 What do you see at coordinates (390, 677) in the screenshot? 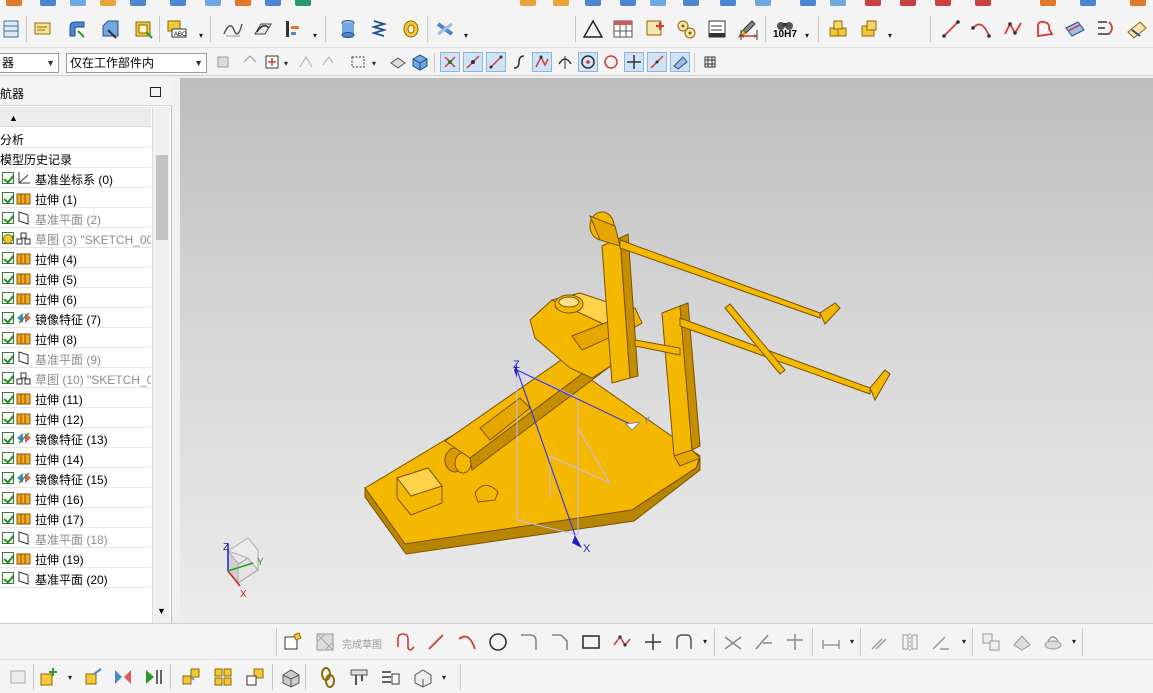
I see `assembly-info-icon` at bounding box center [390, 677].